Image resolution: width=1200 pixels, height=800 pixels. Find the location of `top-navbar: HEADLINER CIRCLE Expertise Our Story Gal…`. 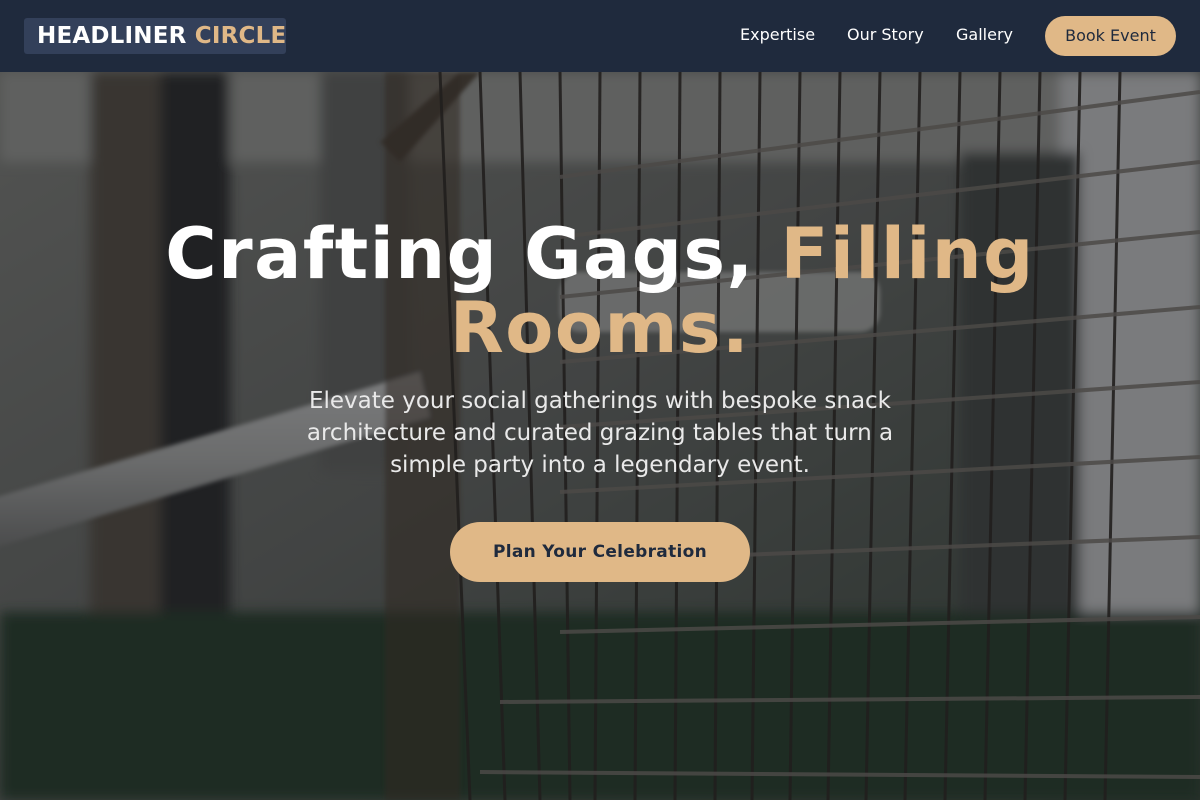

top-navbar: HEADLINER CIRCLE Expertise Our Story Gal… is located at coordinates (600, 36).